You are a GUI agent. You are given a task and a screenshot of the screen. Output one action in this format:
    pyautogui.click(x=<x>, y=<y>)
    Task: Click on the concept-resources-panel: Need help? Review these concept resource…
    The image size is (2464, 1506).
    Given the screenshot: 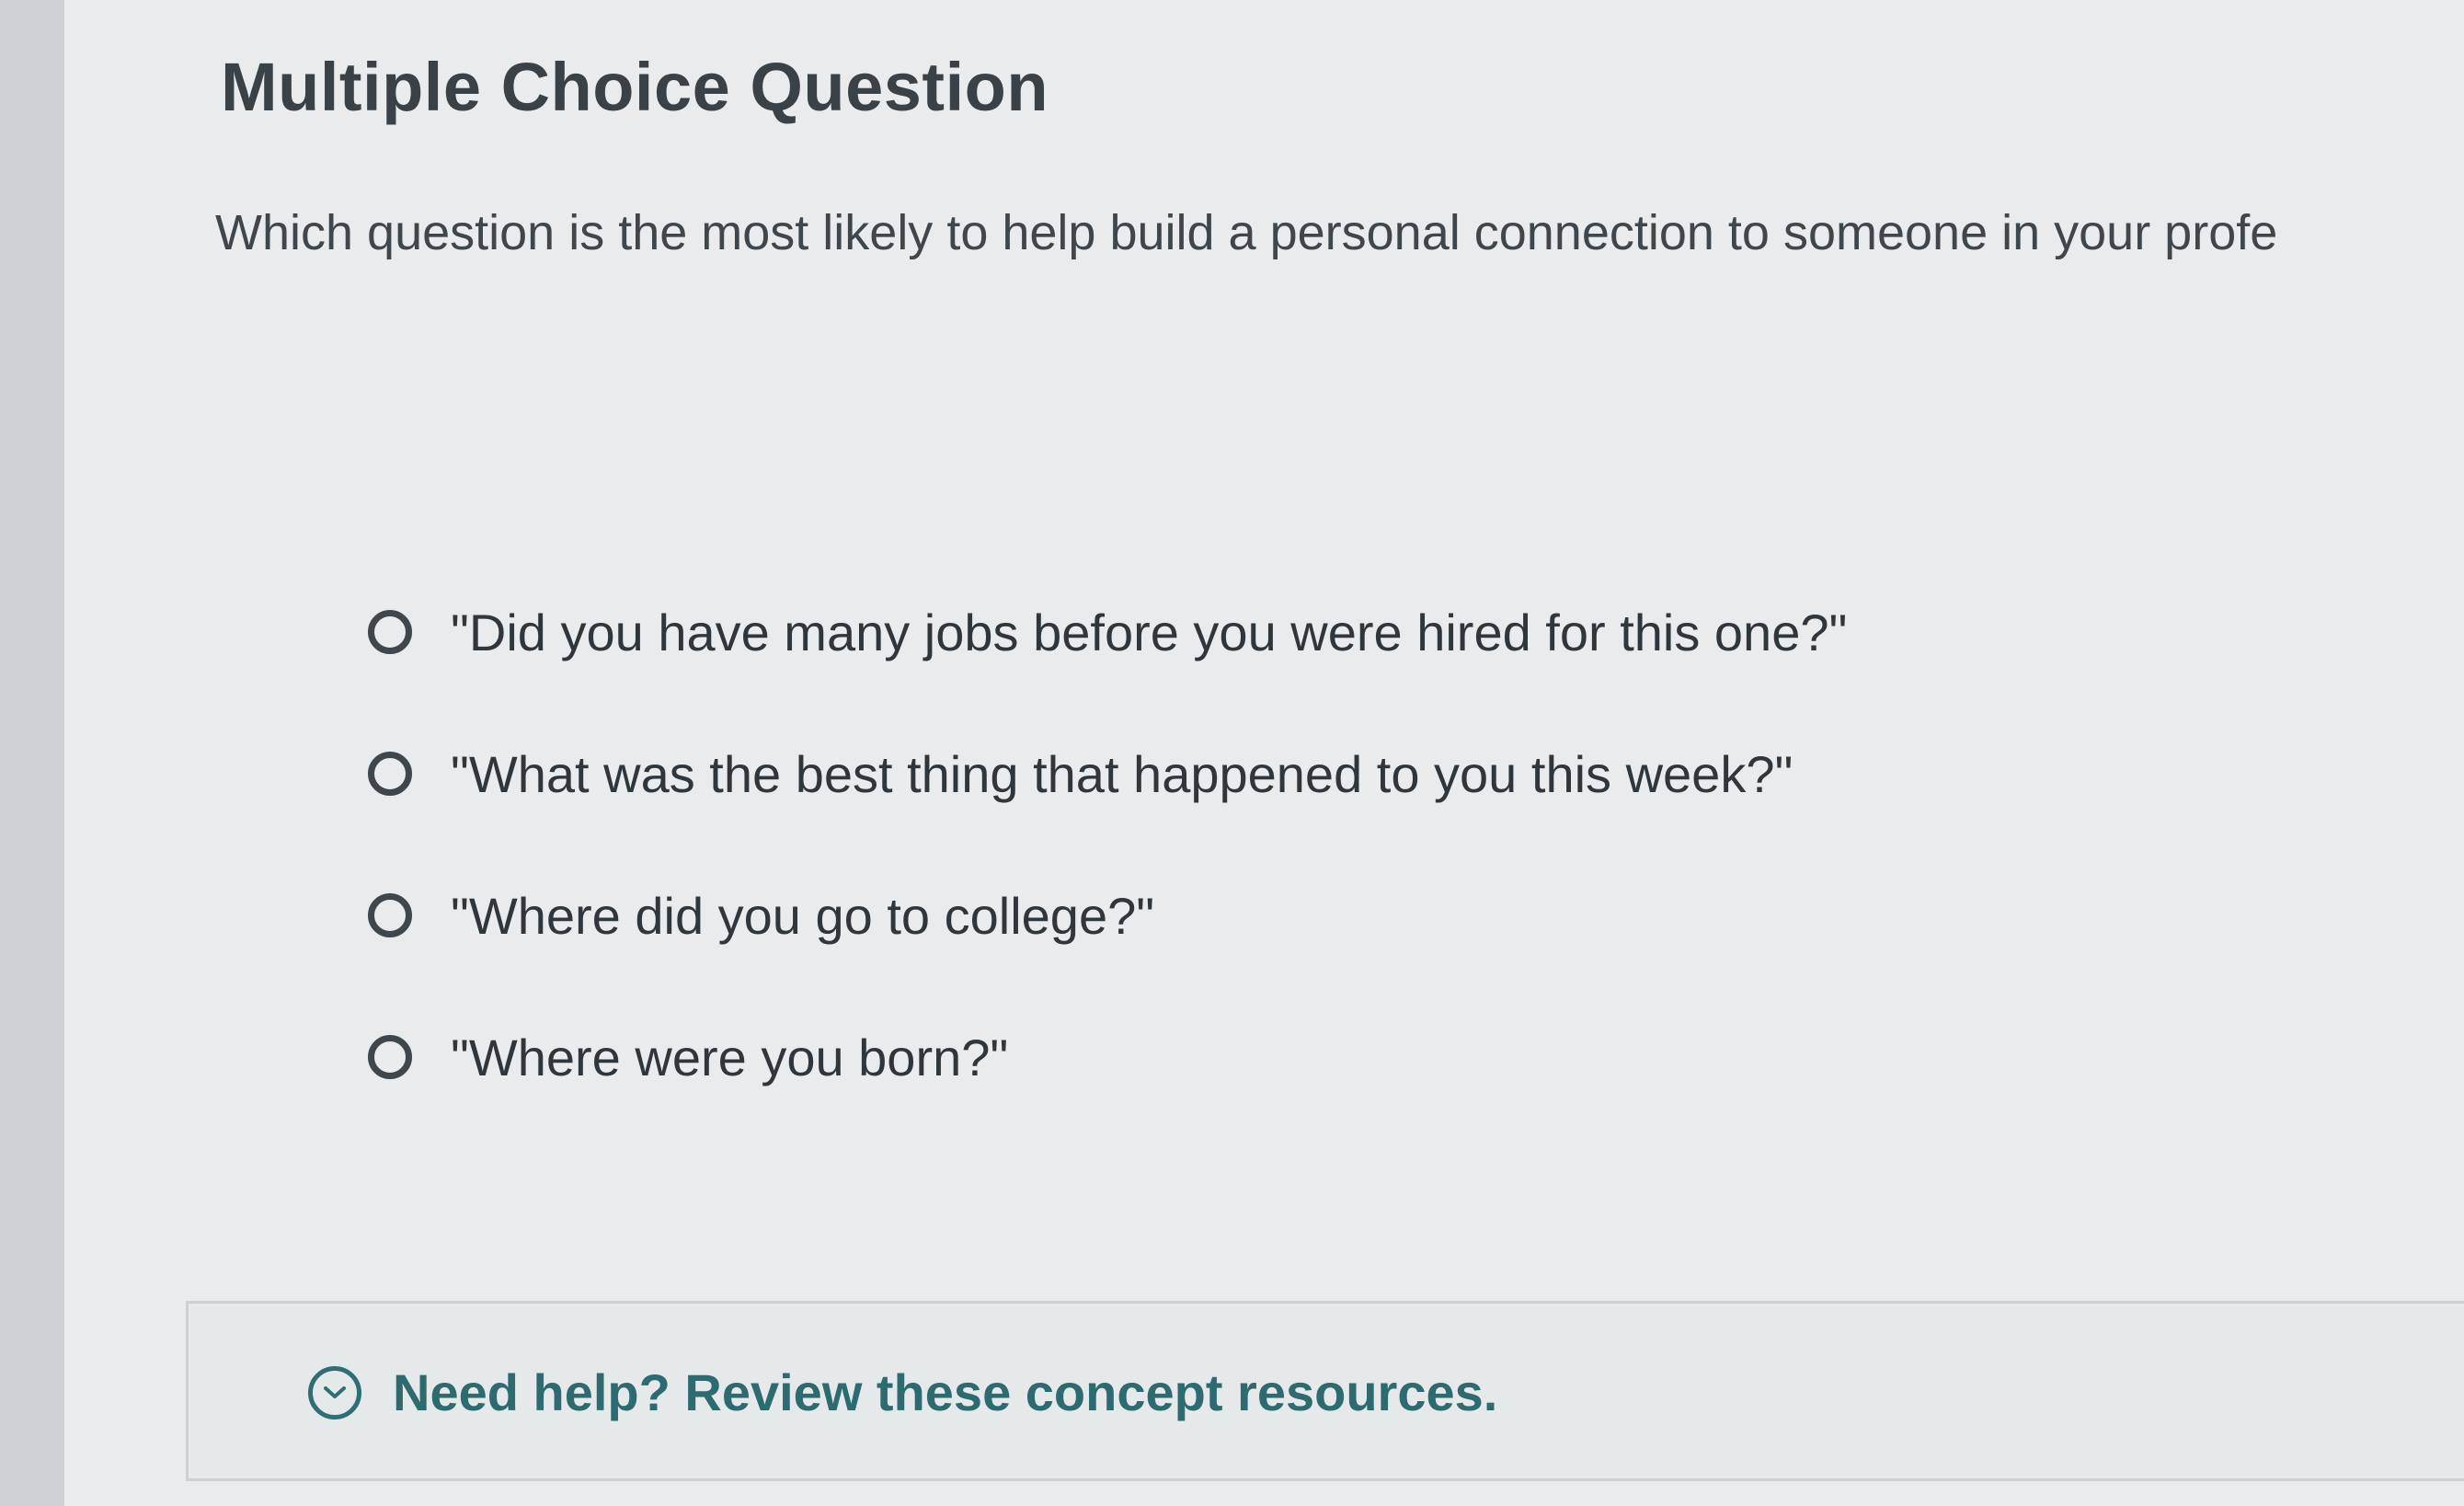 What is the action you would take?
    pyautogui.click(x=1325, y=1391)
    